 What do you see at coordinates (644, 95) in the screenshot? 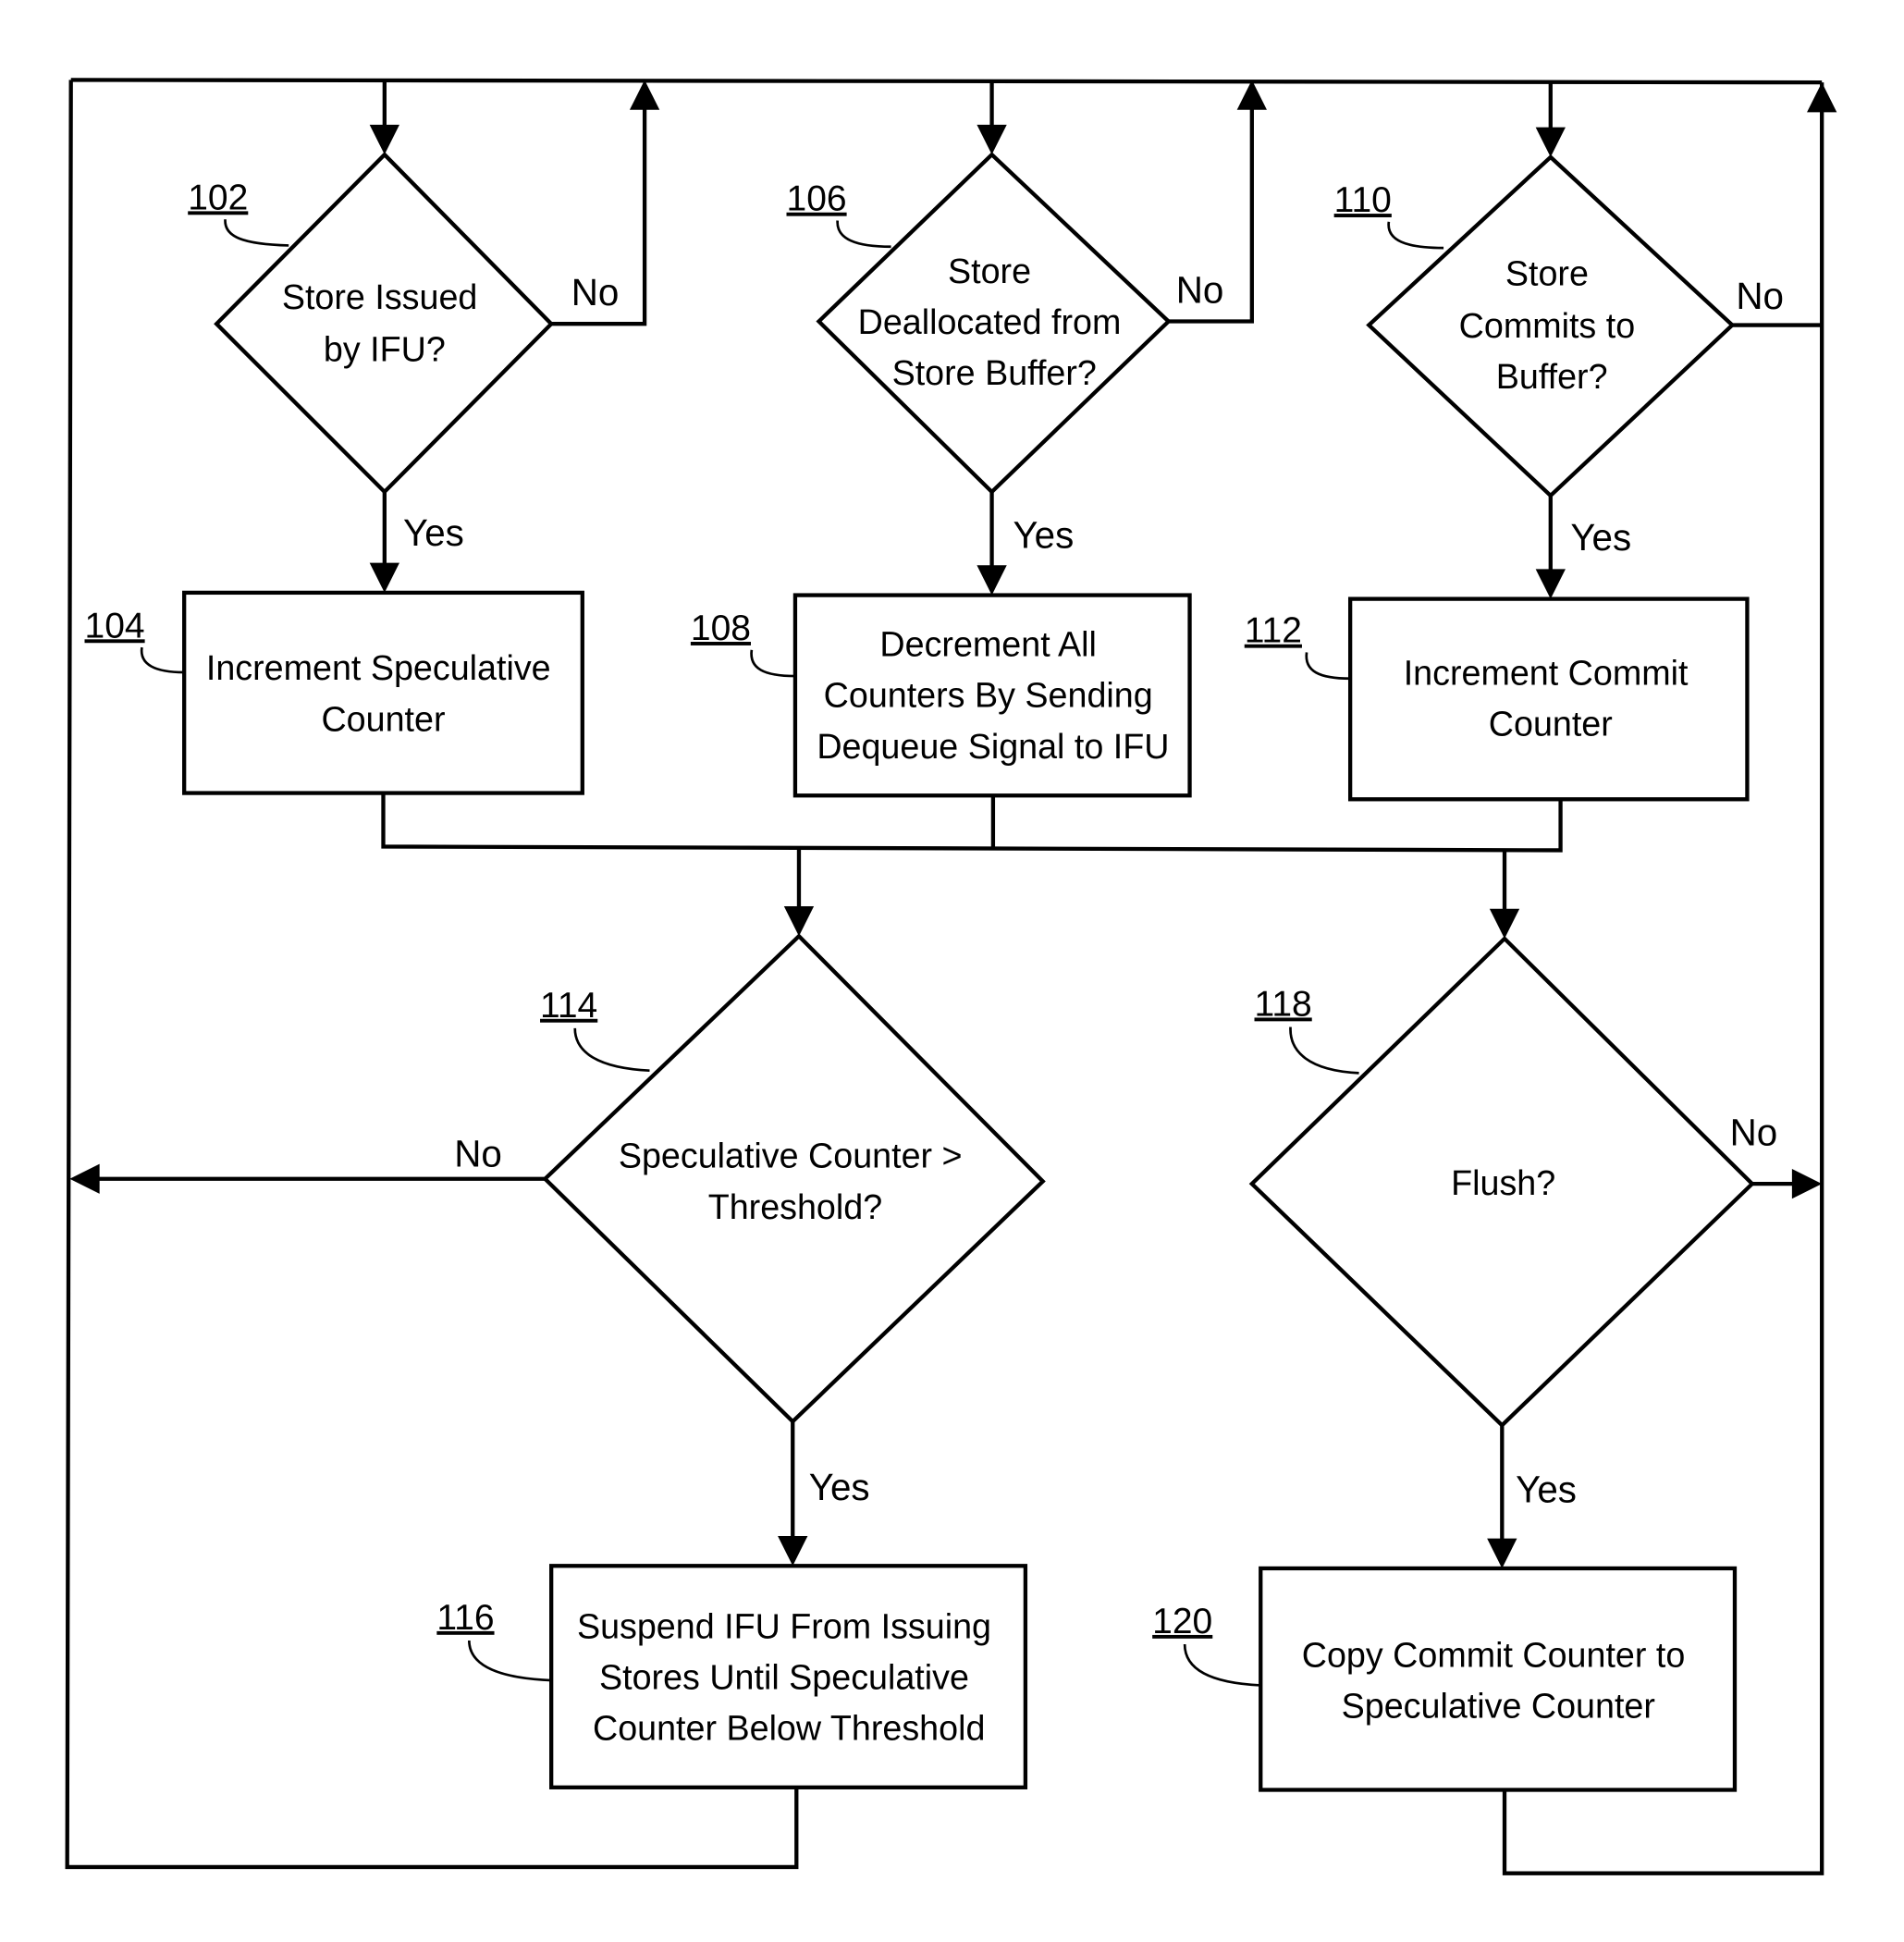
I see `arrowhead-102-no` at bounding box center [644, 95].